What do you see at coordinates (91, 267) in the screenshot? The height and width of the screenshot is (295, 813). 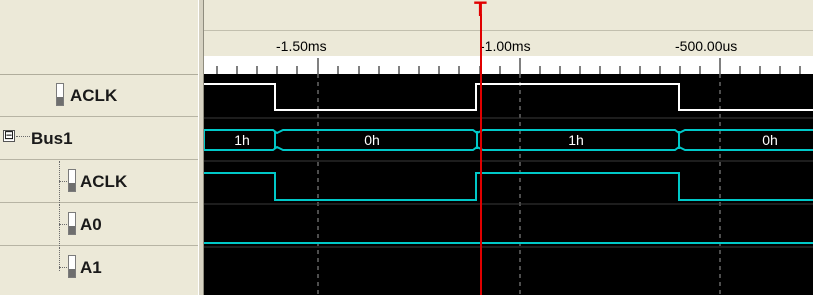 I see `signal-label: A1` at bounding box center [91, 267].